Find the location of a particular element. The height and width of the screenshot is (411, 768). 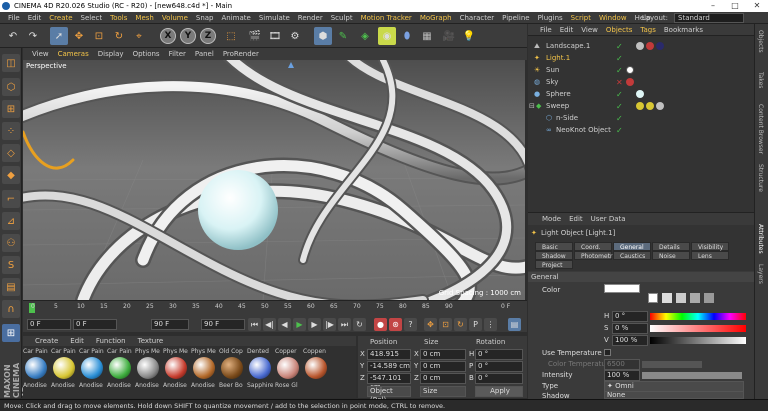

menu-character: Character is located at coordinates (477, 18).